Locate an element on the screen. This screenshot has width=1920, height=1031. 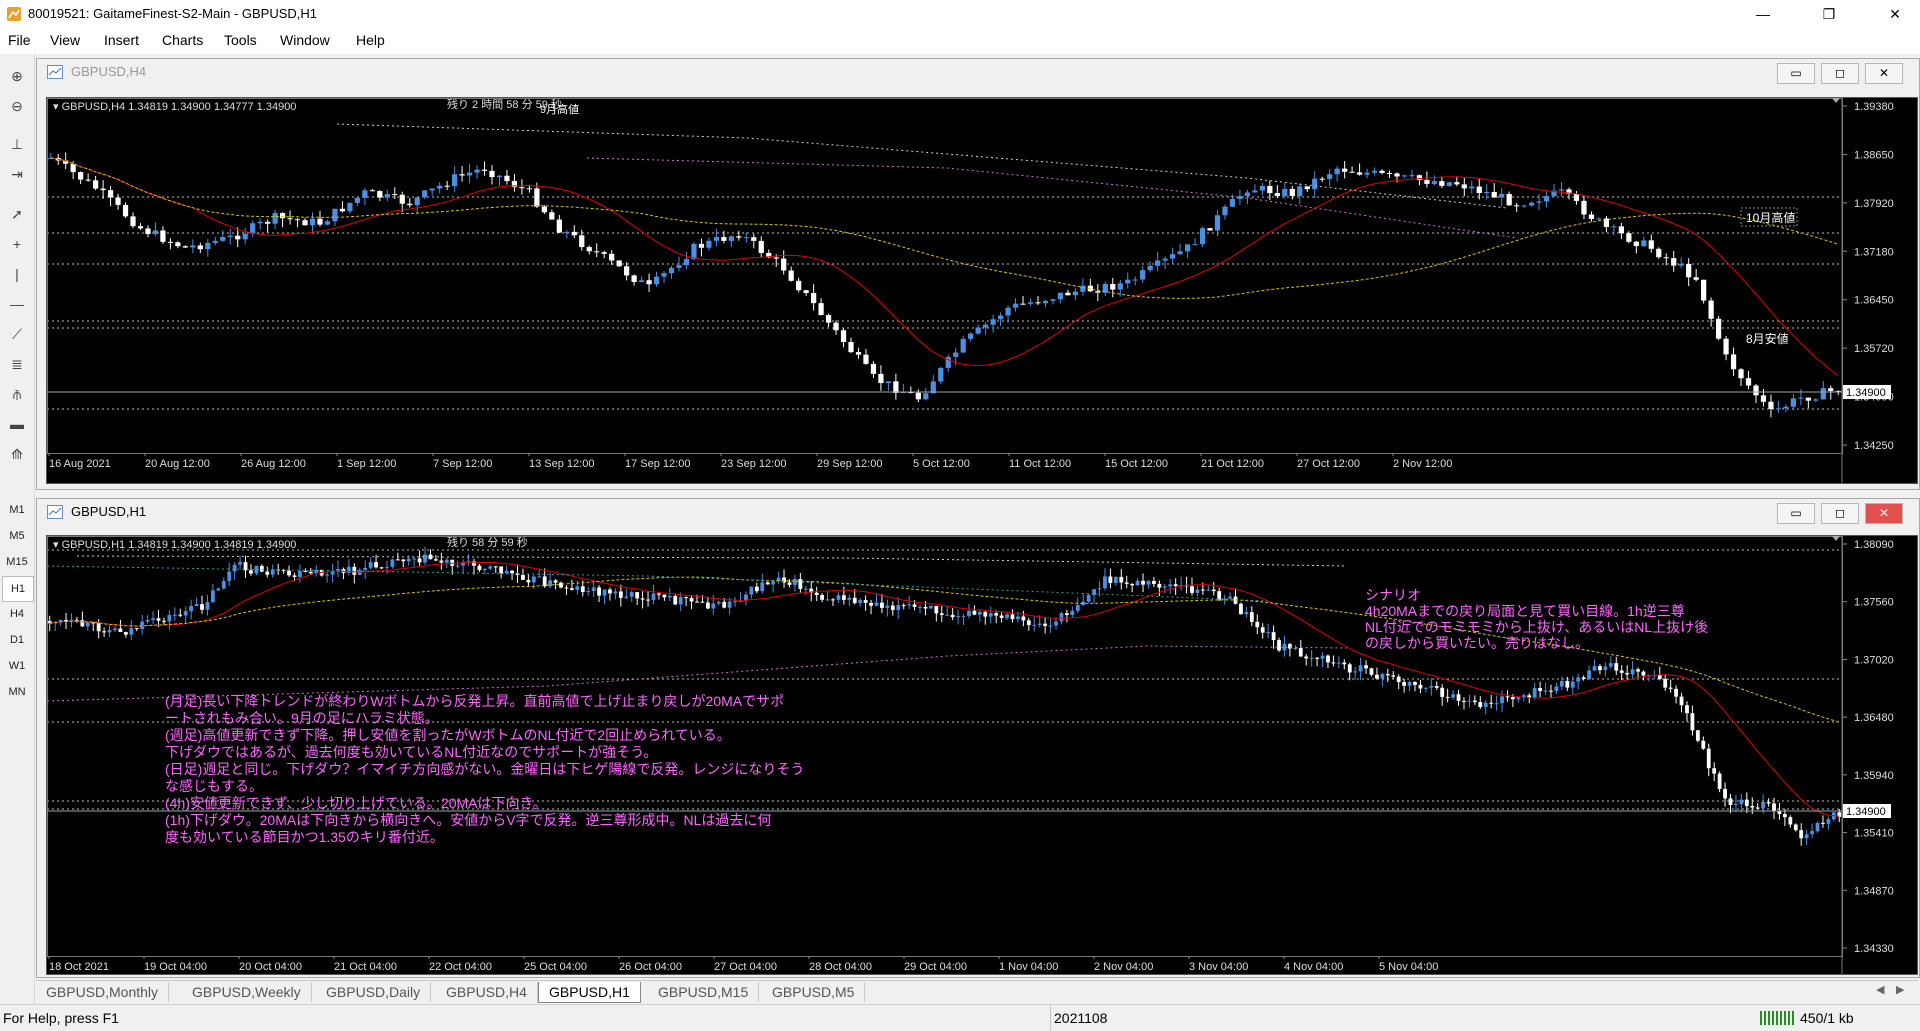
analysis-note-line: ートされもみ合い。9月の足にハラミ状態。 is located at coordinates (302, 718).